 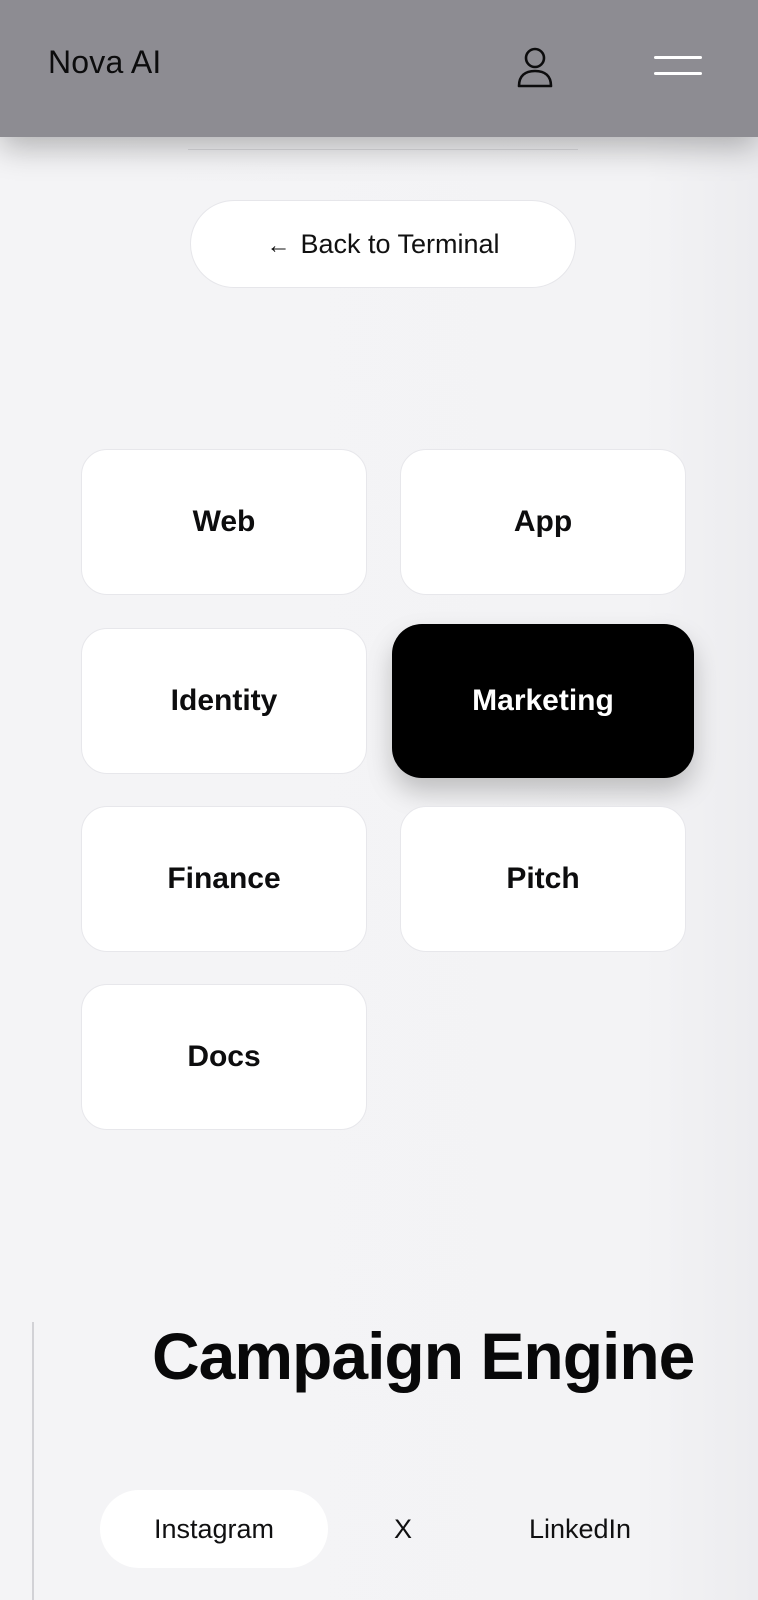 I want to click on back-to-terminal-button: ← Back to Terminal, so click(x=383, y=244).